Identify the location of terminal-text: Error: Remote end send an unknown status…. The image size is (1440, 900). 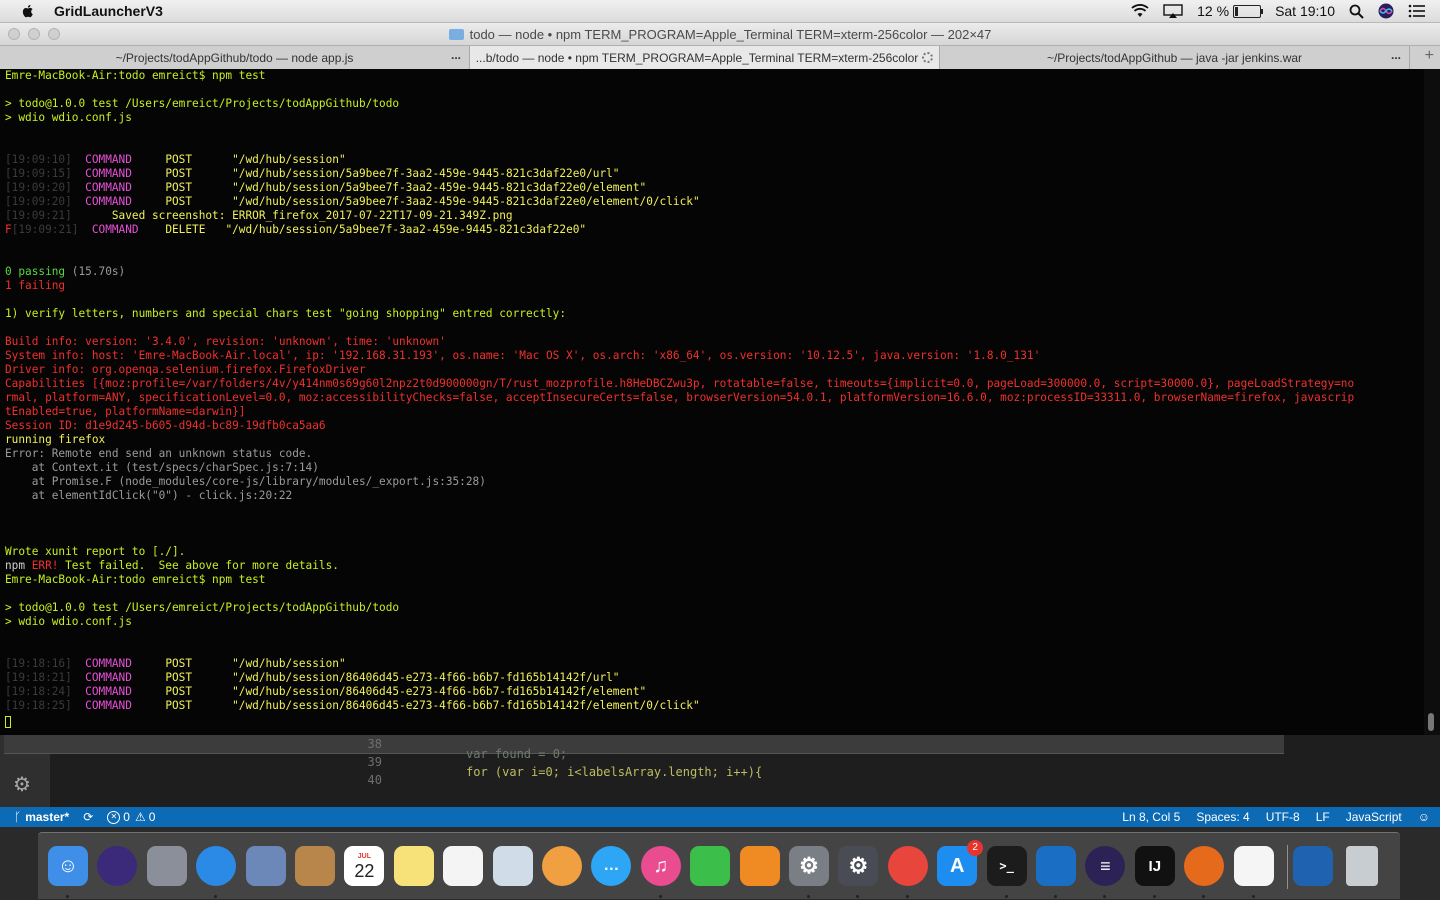
(159, 453).